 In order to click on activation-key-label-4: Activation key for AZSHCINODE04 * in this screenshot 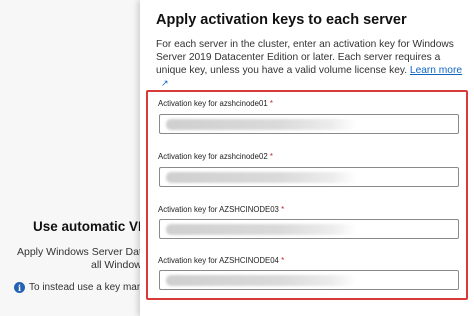, I will do `click(221, 260)`.